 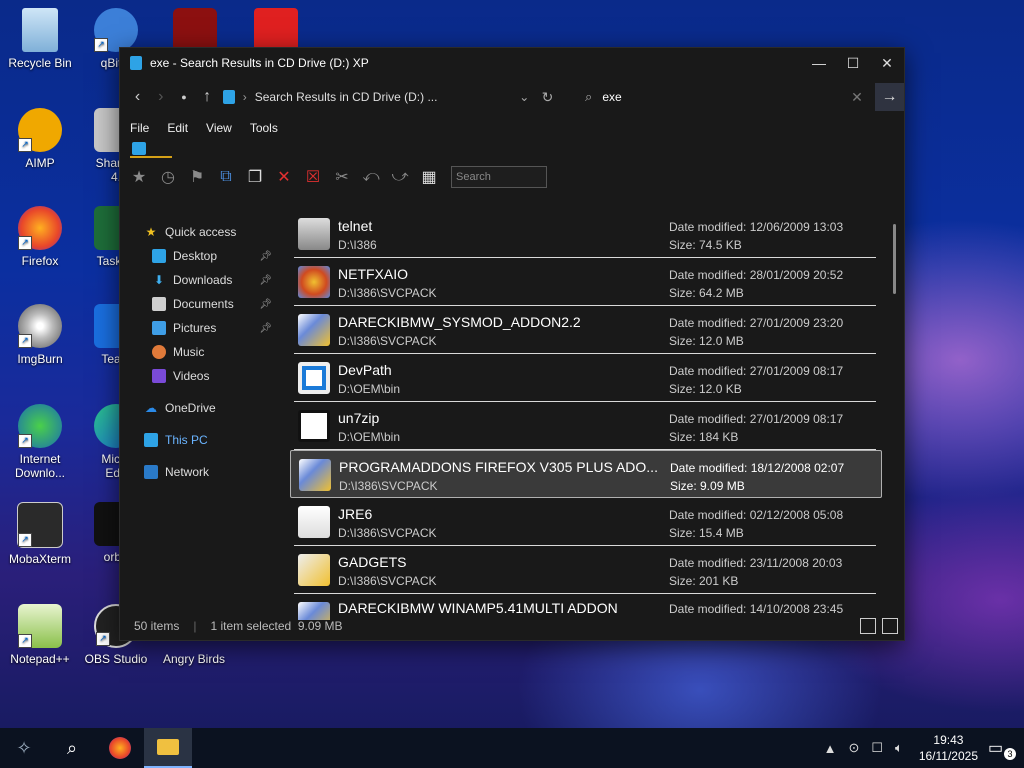 What do you see at coordinates (120, 748) in the screenshot?
I see `firefox-taskbar-icon` at bounding box center [120, 748].